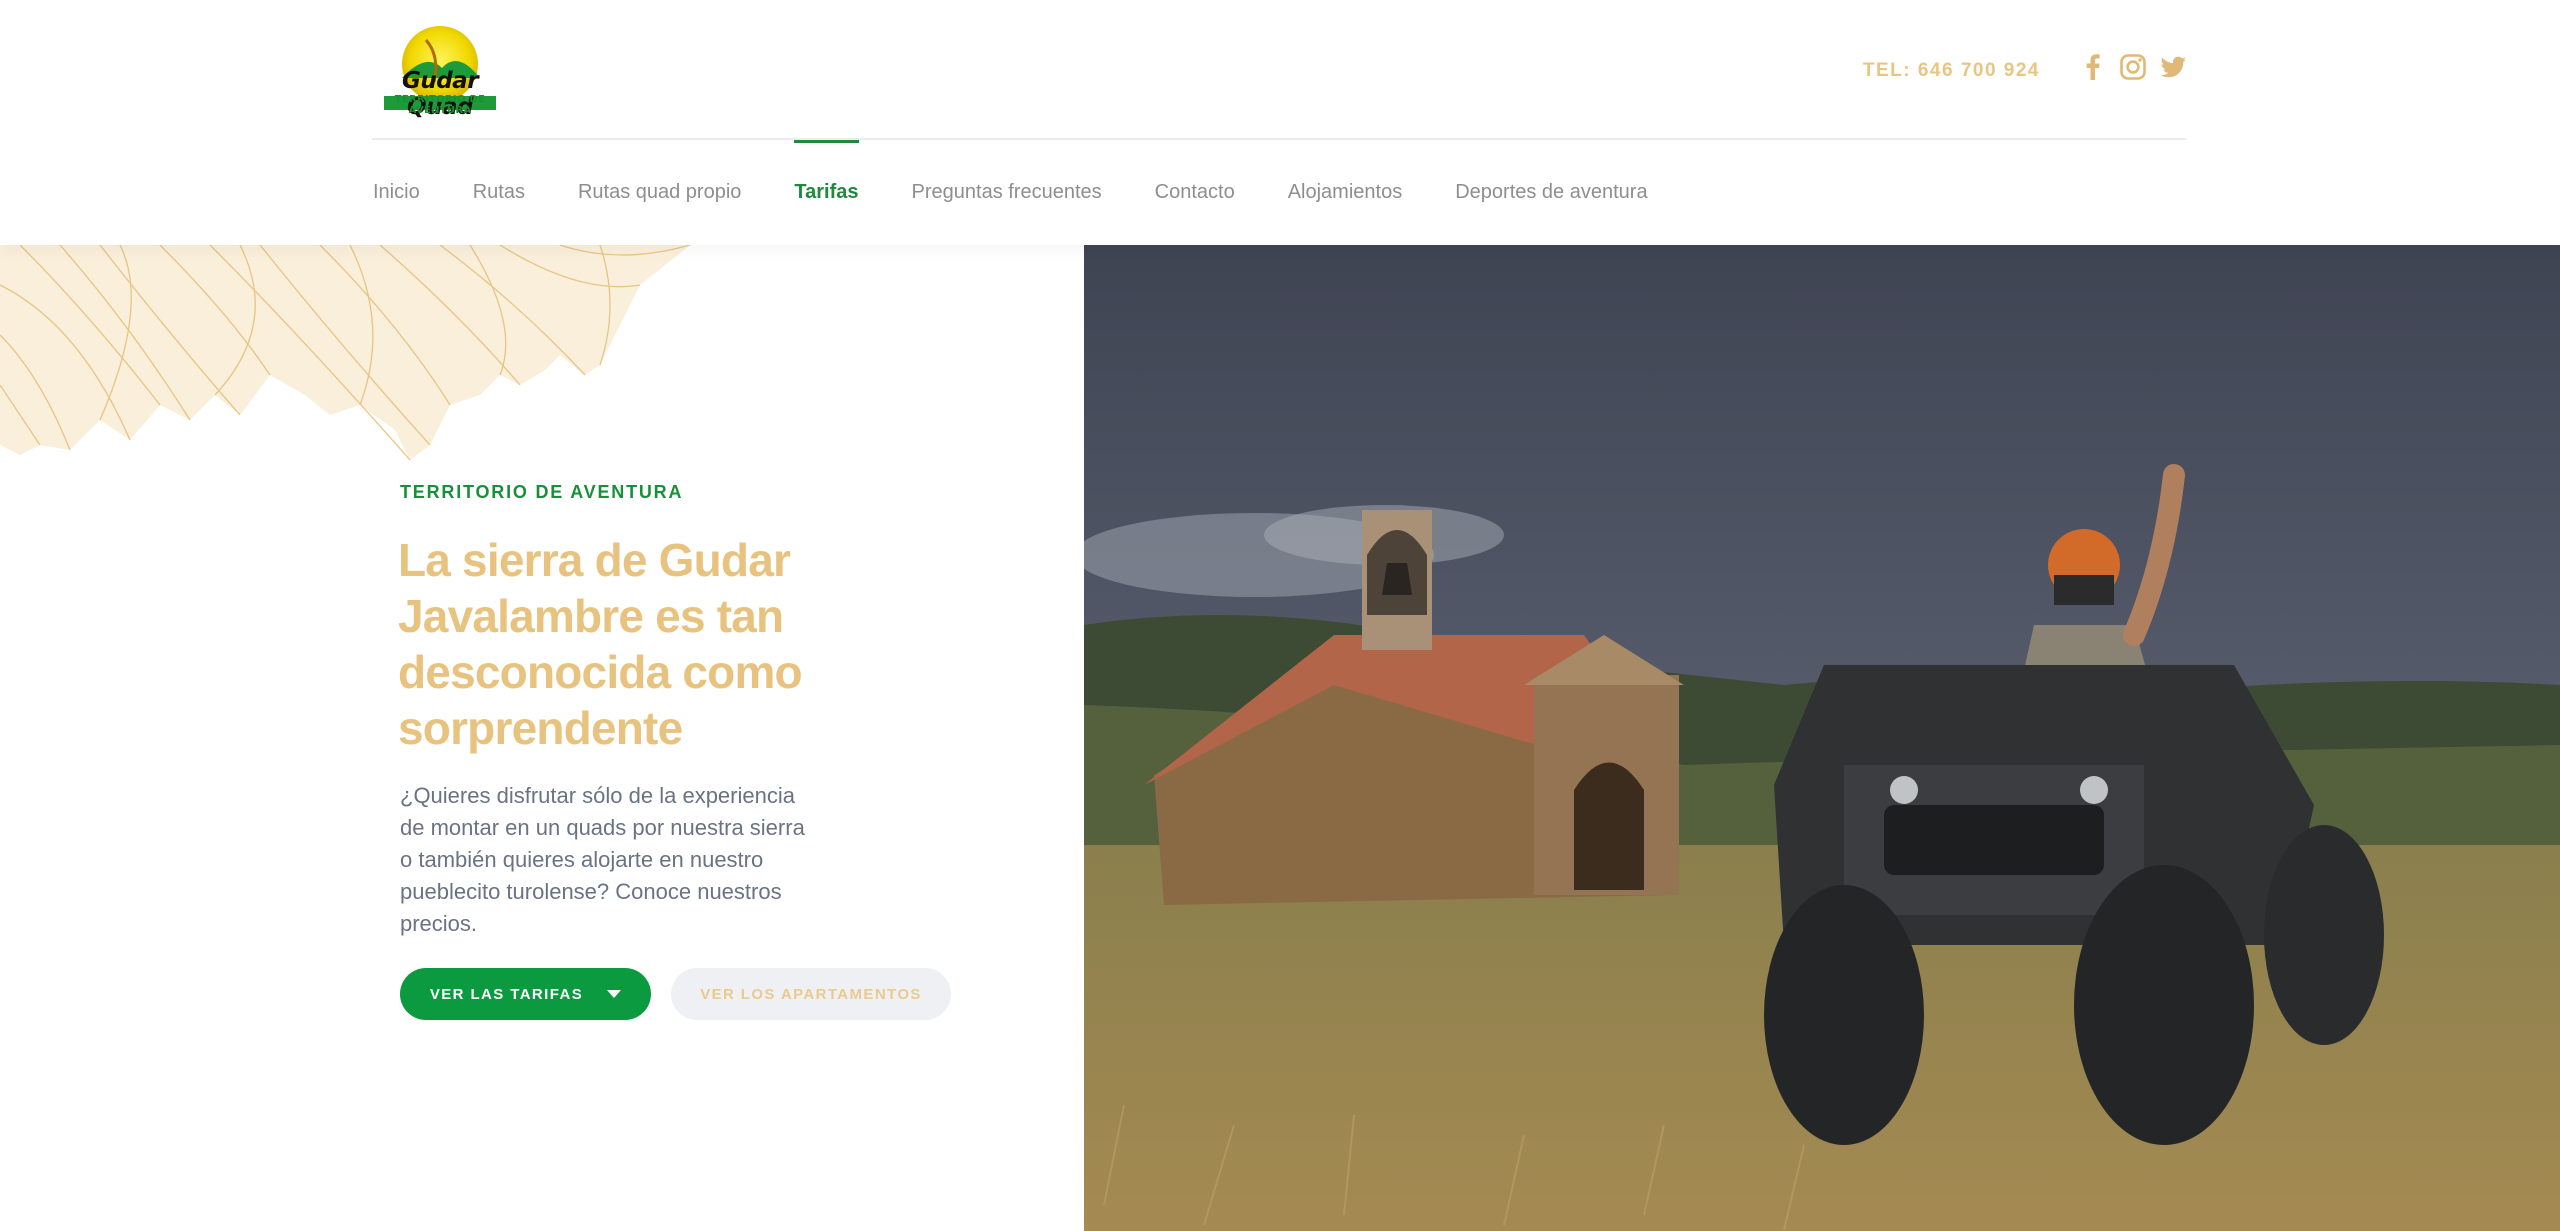  I want to click on instagram-icon, so click(2133, 67).